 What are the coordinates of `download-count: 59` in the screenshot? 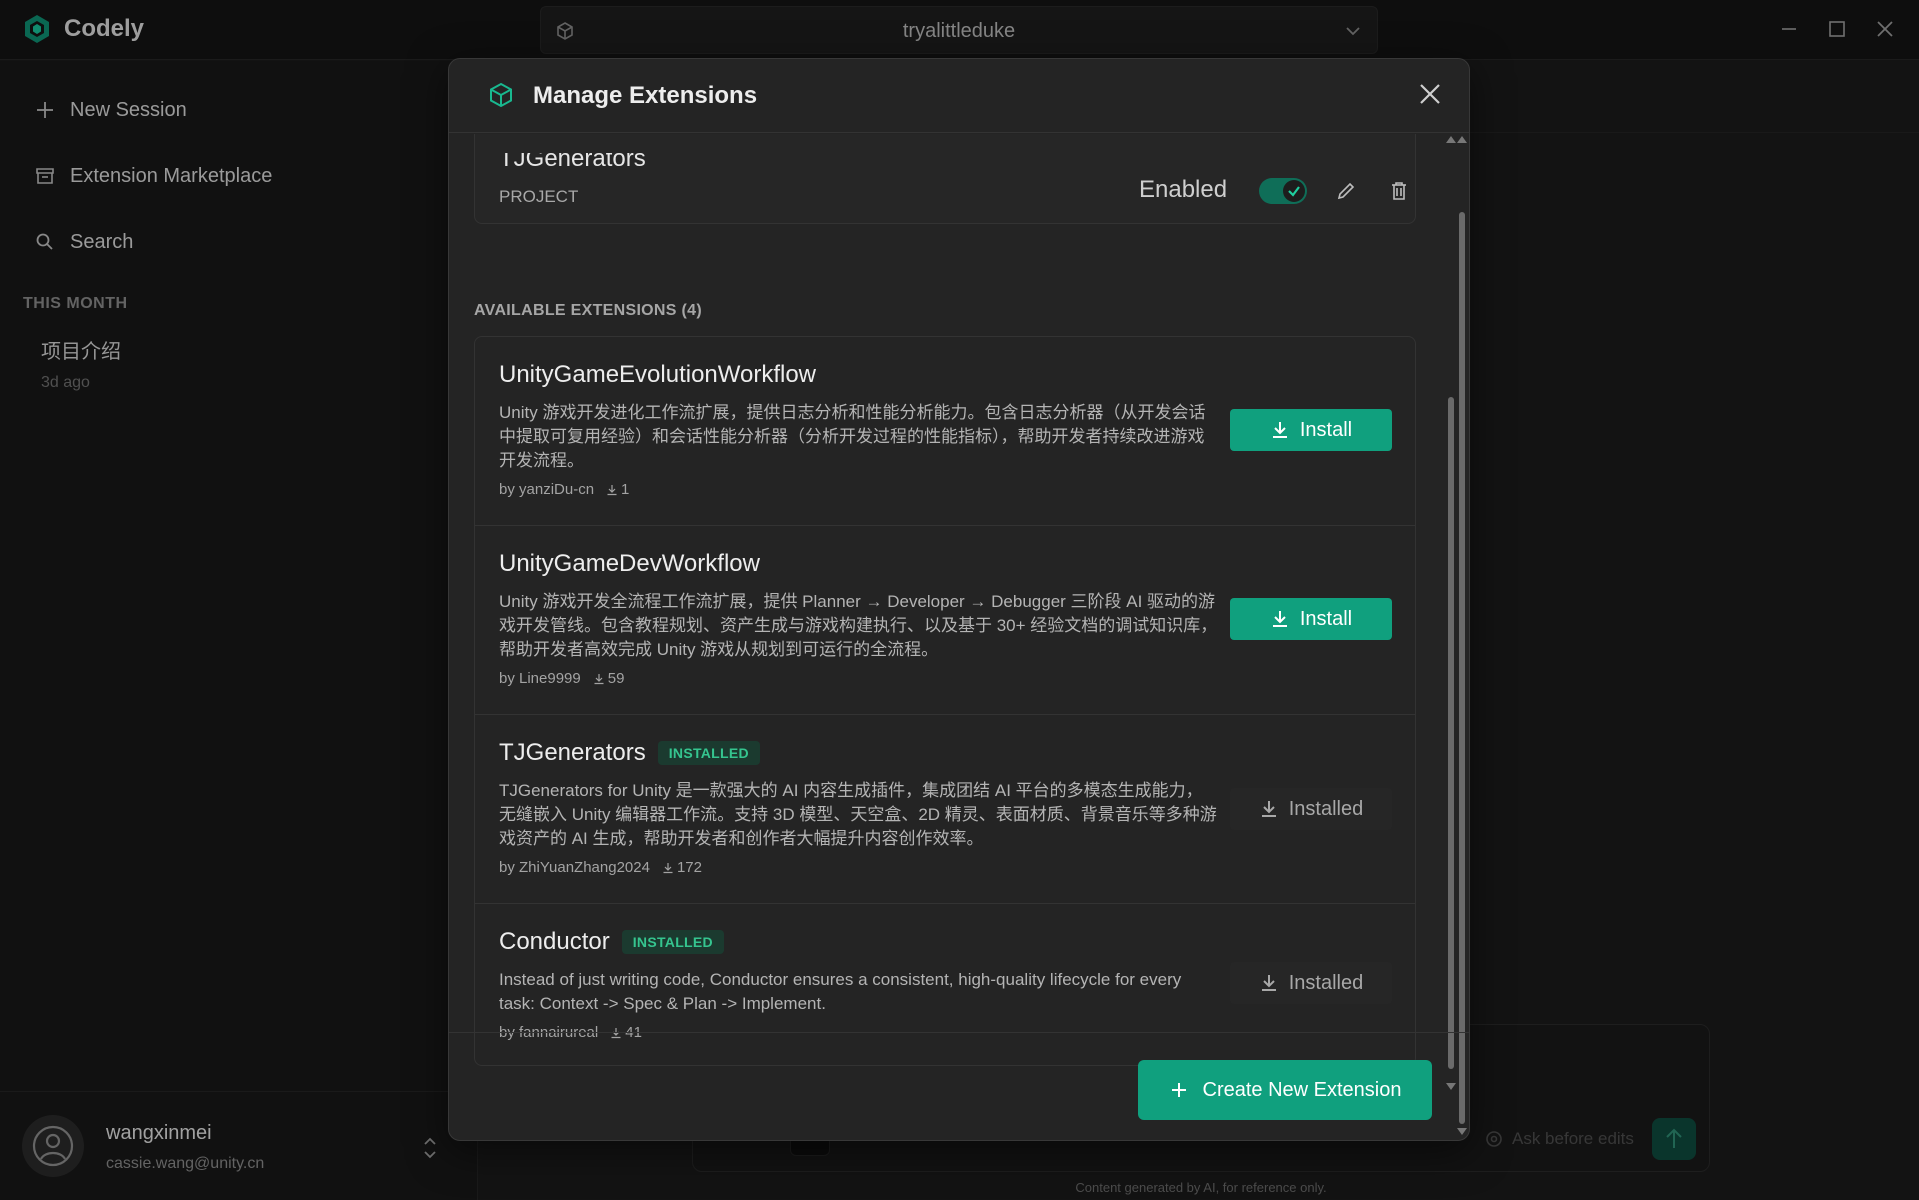 It's located at (609, 678).